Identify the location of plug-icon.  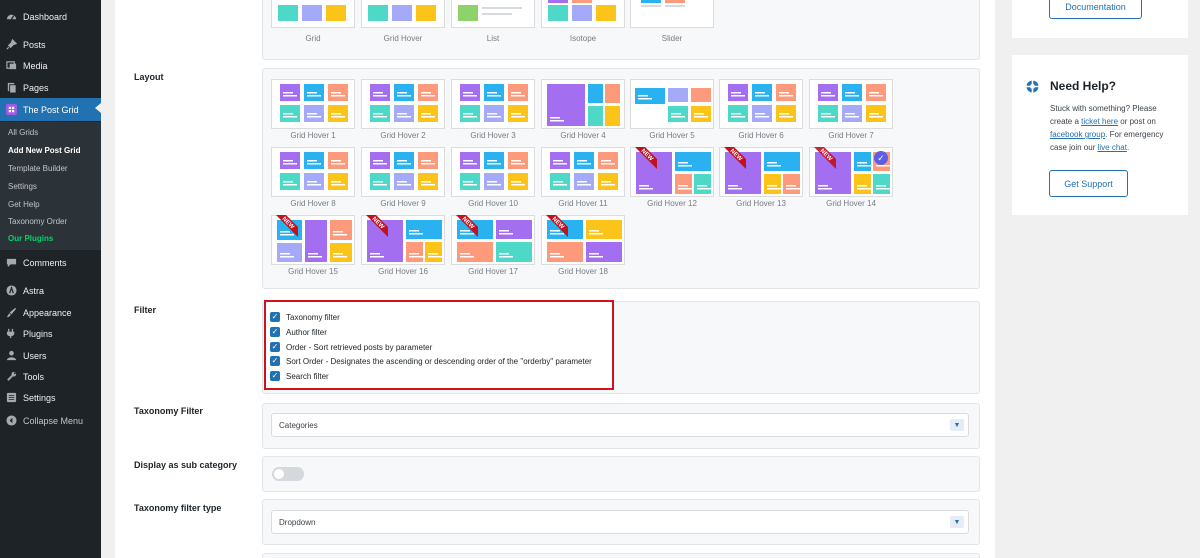
(11, 334).